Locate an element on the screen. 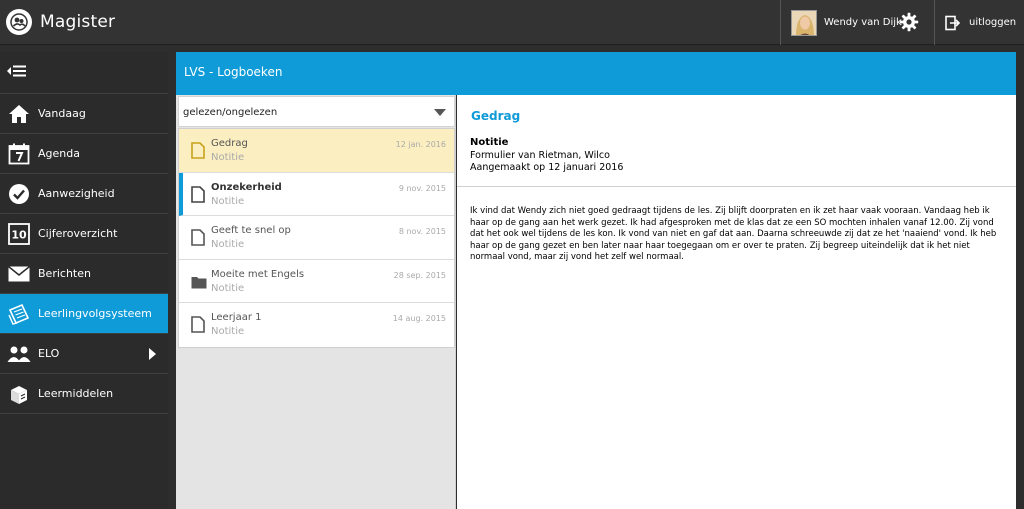  list-item: Leerjaar 1 Notitie 14 aug. 2015 is located at coordinates (316, 325).